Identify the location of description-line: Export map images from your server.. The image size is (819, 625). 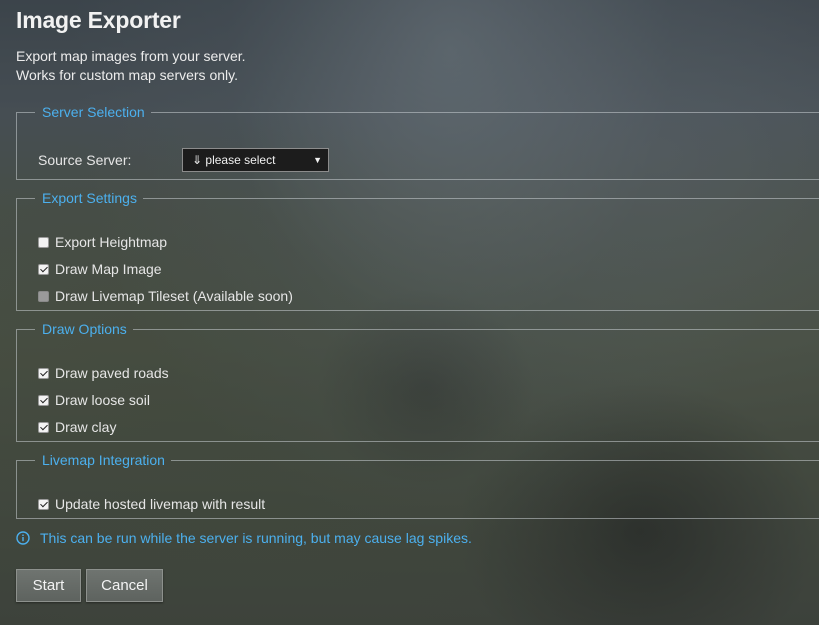
(131, 56).